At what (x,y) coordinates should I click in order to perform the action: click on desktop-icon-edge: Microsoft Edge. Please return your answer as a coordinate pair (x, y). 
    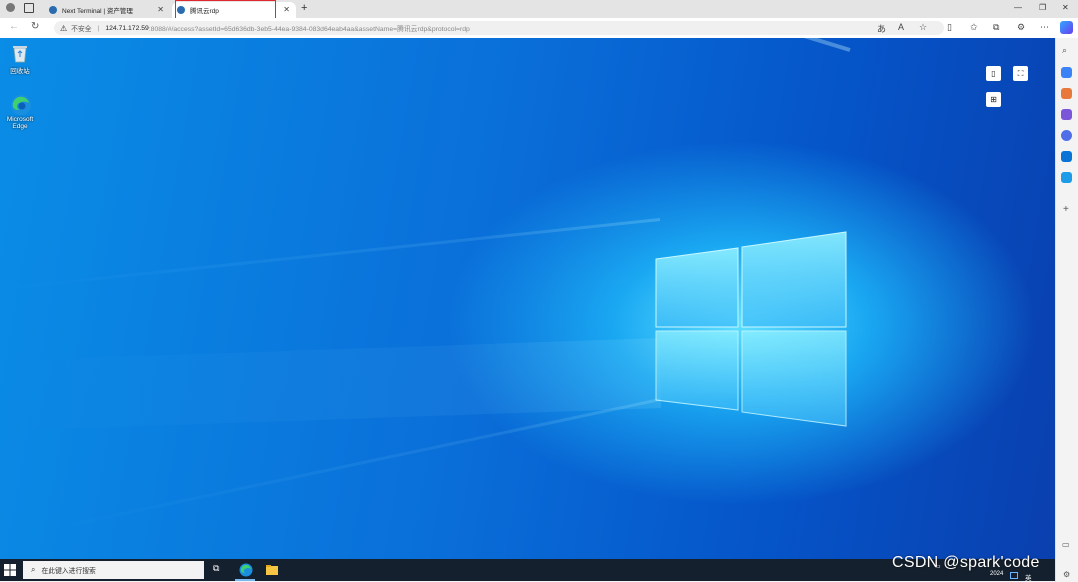
    Looking at the image, I should click on (20, 112).